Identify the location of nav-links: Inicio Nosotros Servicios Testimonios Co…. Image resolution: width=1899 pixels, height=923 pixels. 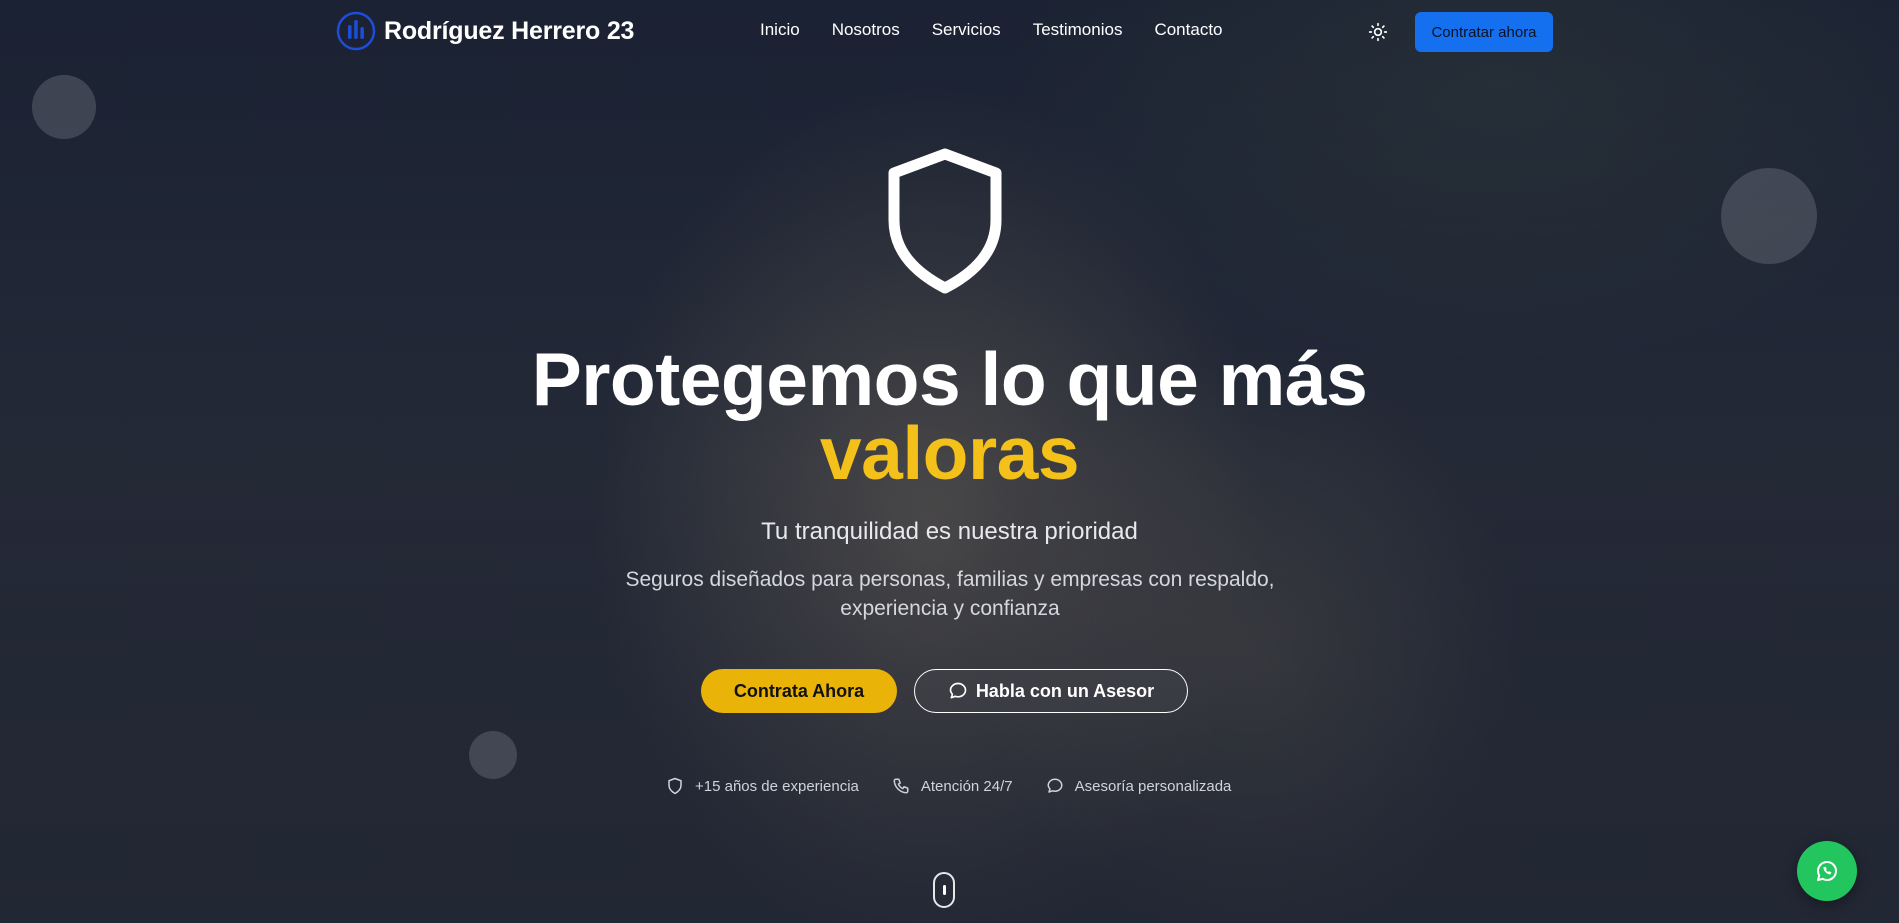
(991, 30).